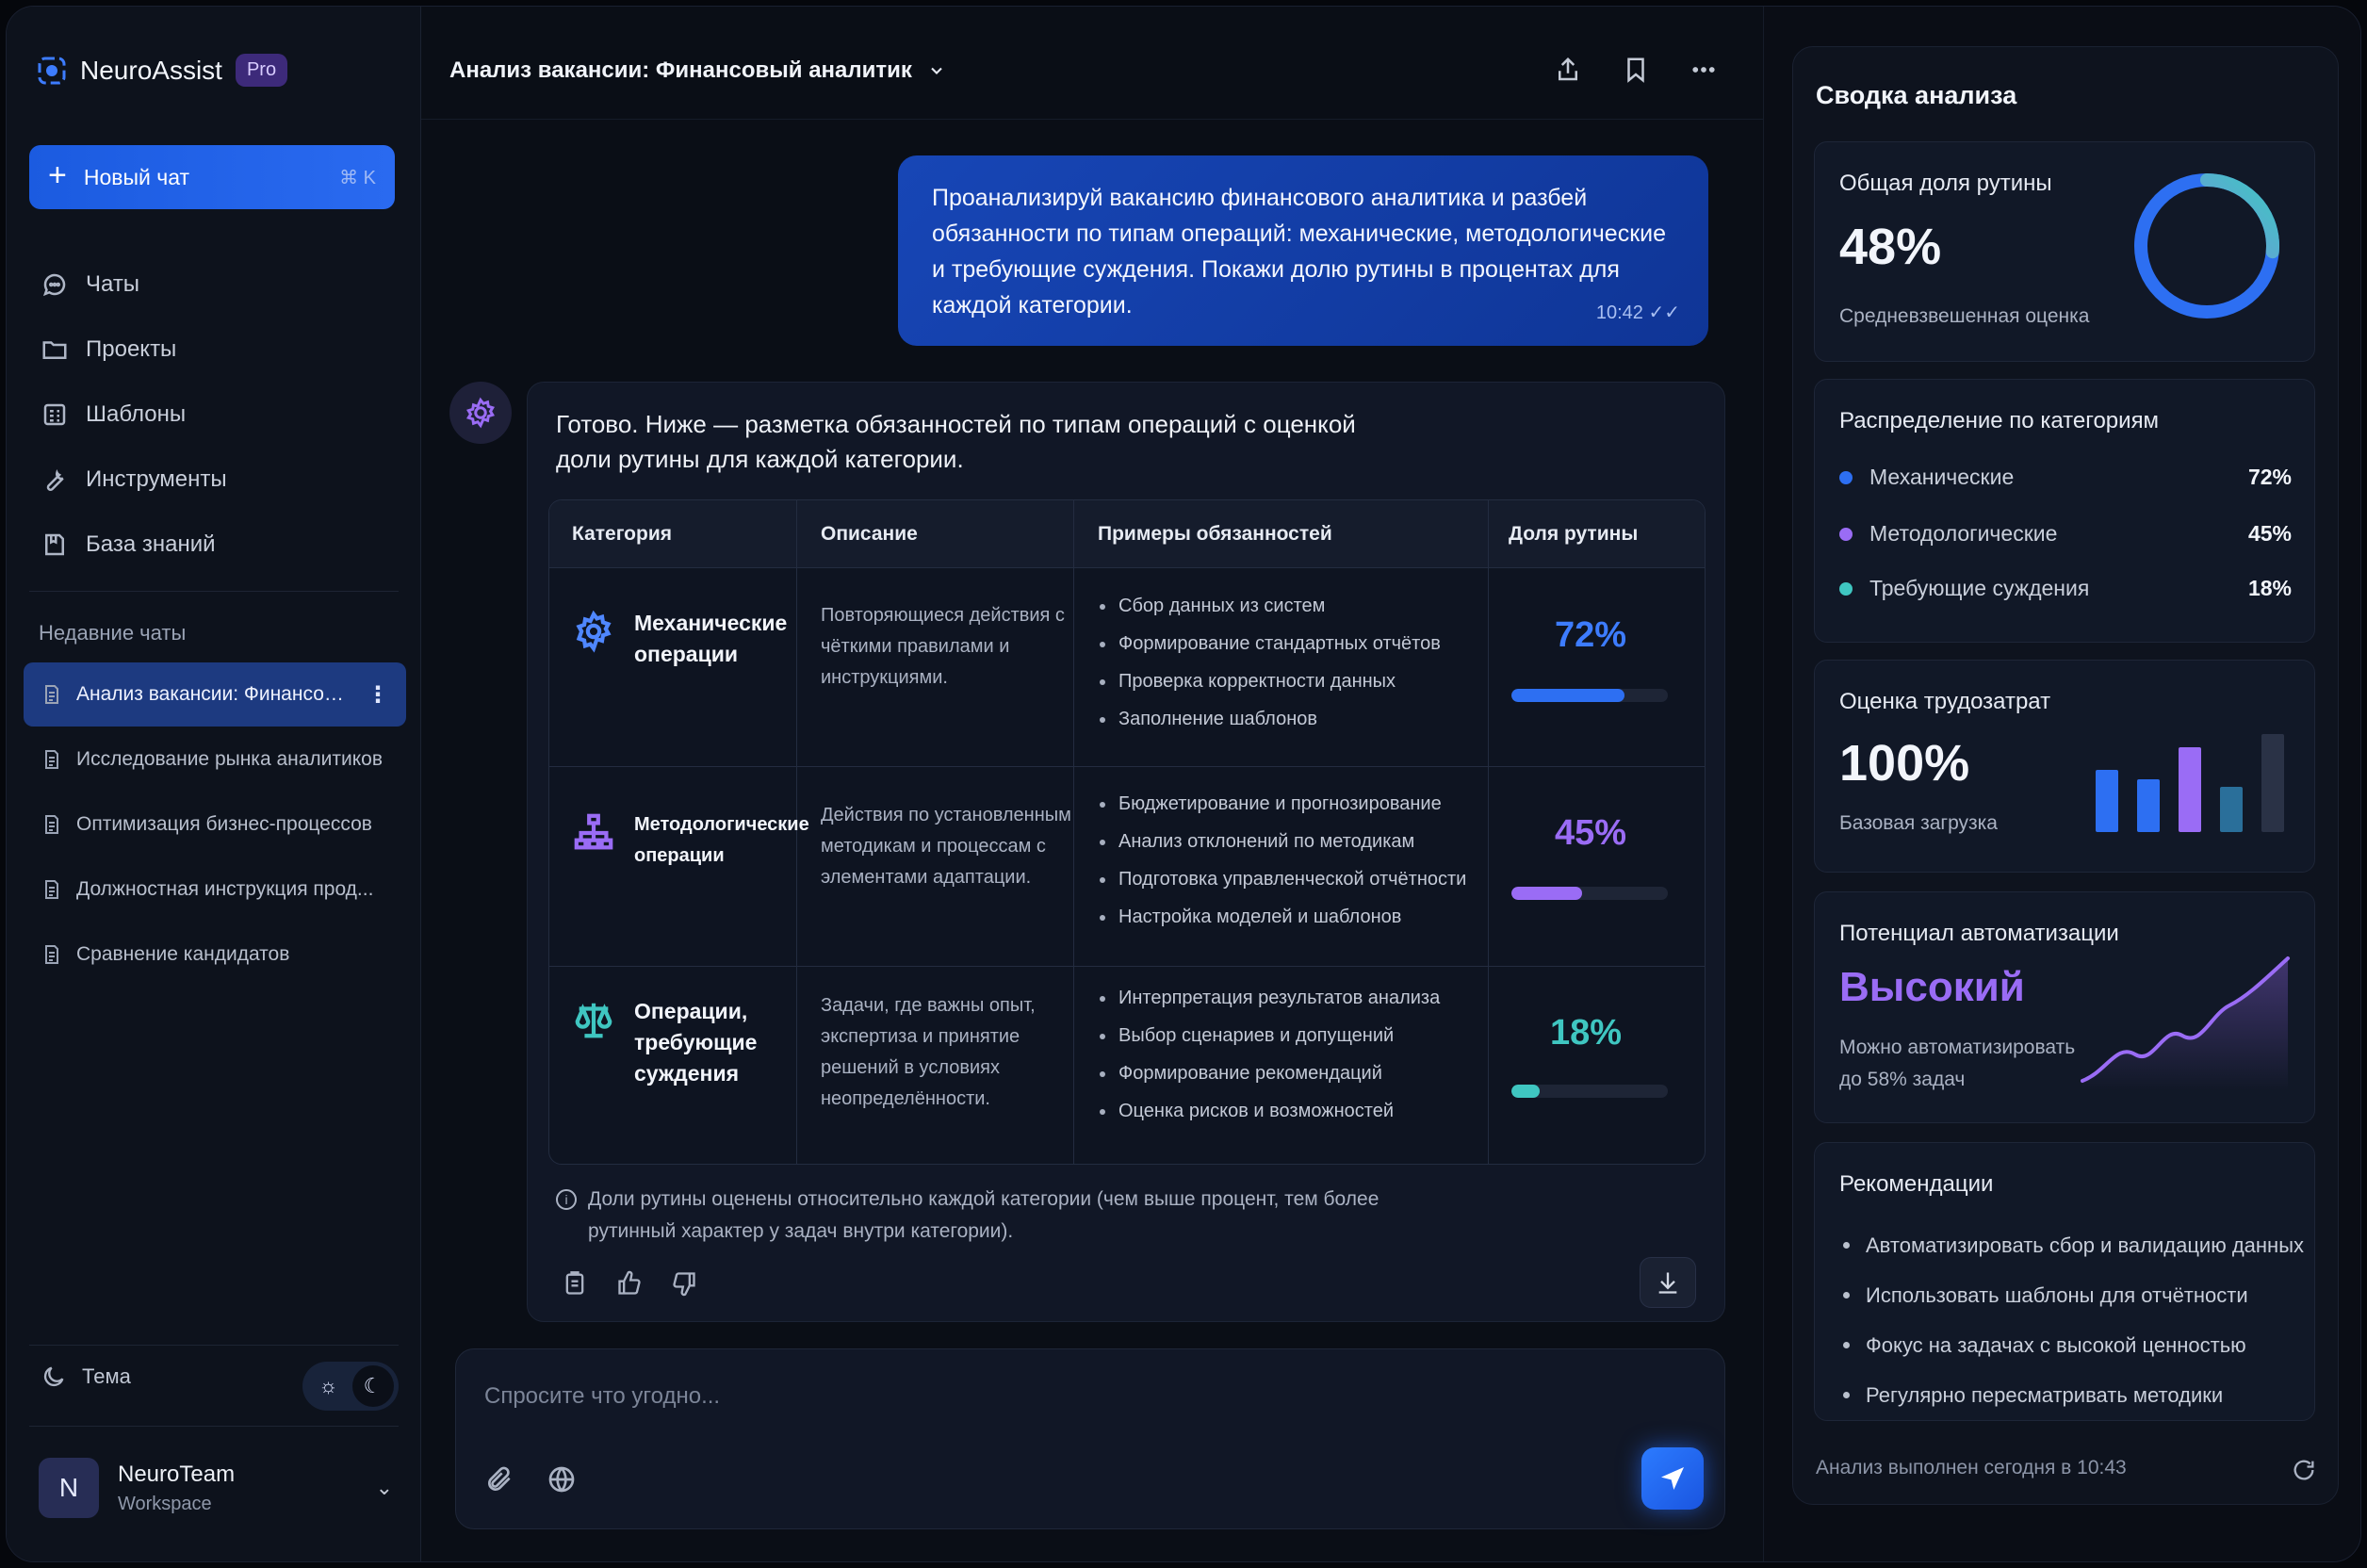 The image size is (2367, 1568). I want to click on sidebar-item-chats: Чаты, so click(220, 284).